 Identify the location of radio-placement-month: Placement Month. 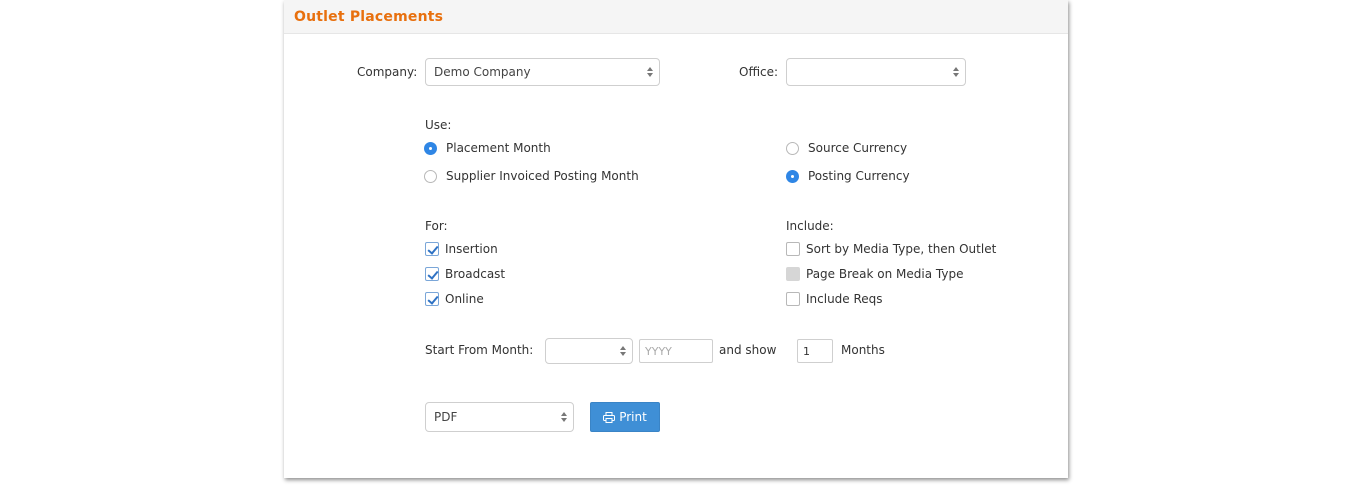
(487, 148).